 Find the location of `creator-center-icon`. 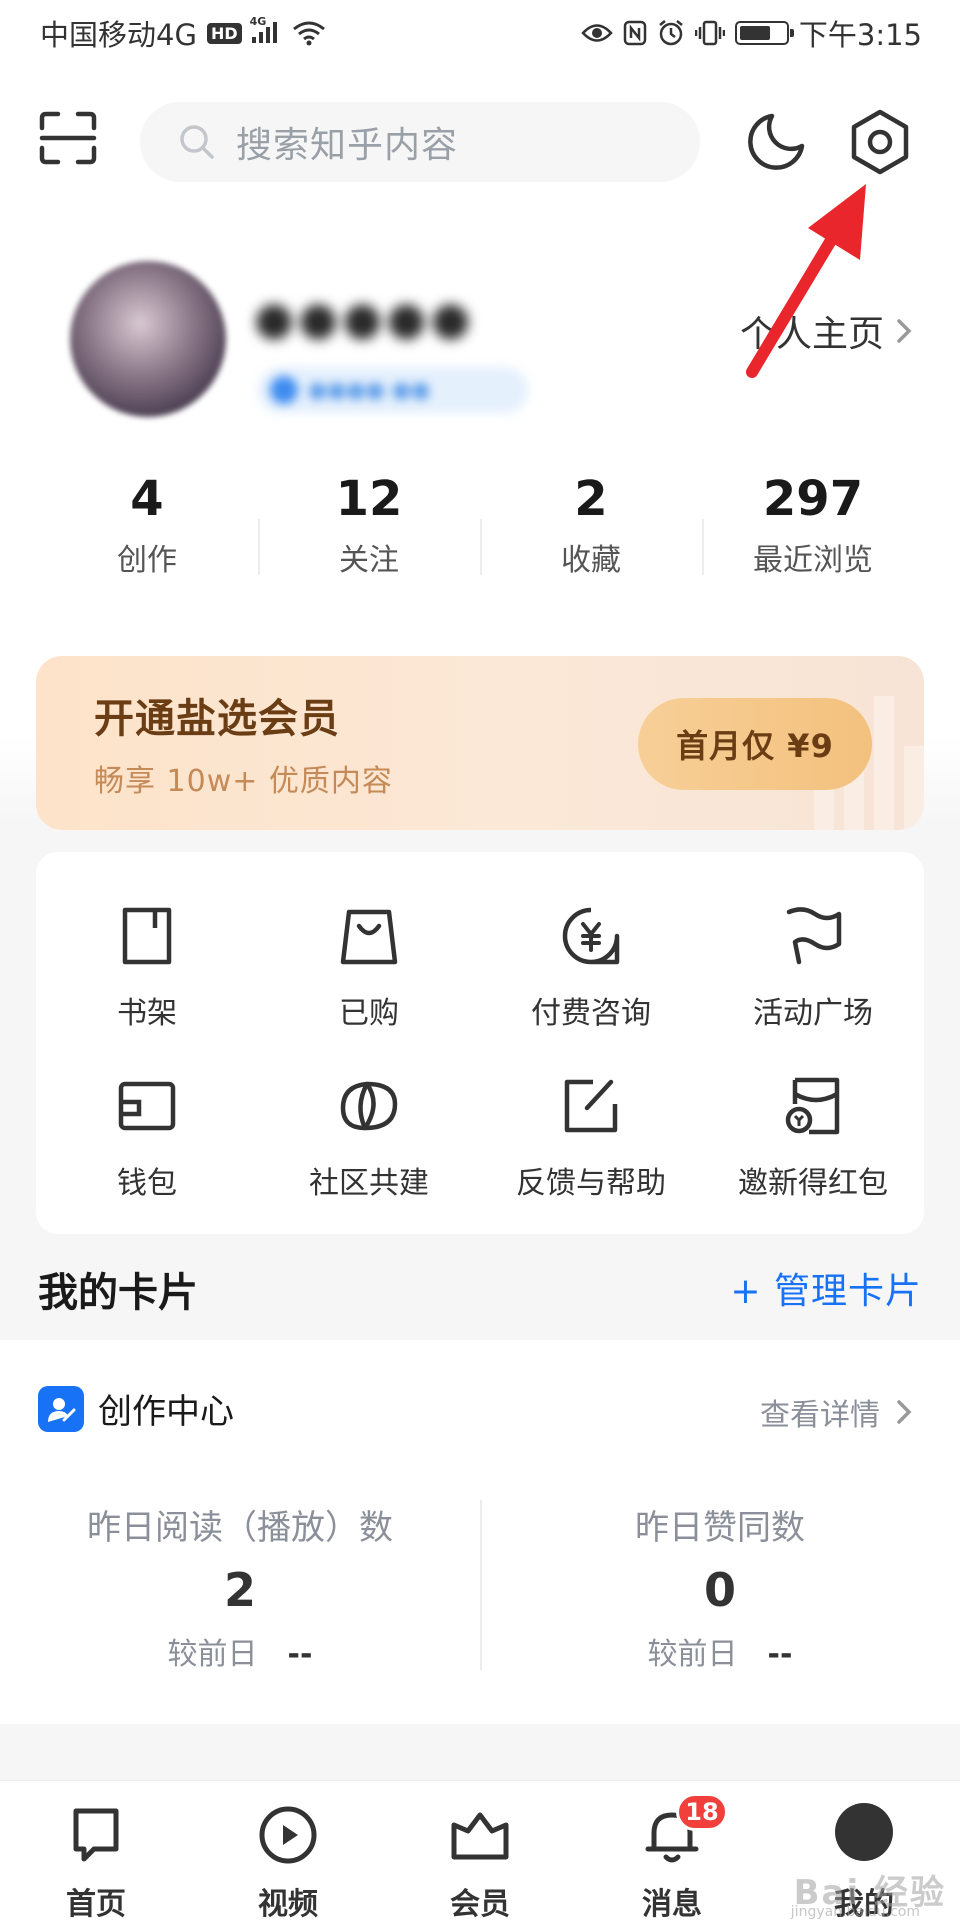

creator-center-icon is located at coordinates (61, 1408).